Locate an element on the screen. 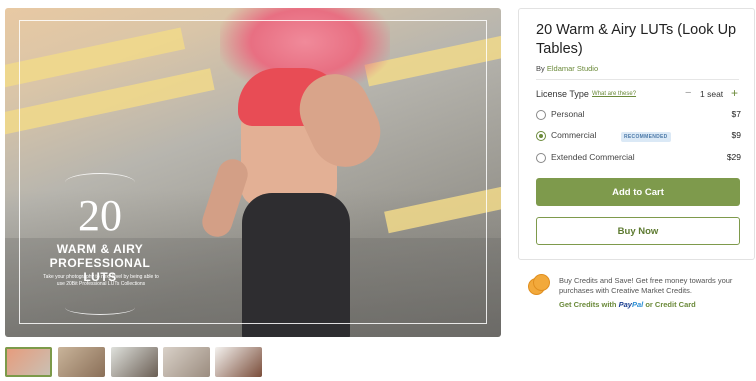 This screenshot has height=381, width=756. license-option-commercial: Commercial RECOMMENDED $9 is located at coordinates (638, 136).